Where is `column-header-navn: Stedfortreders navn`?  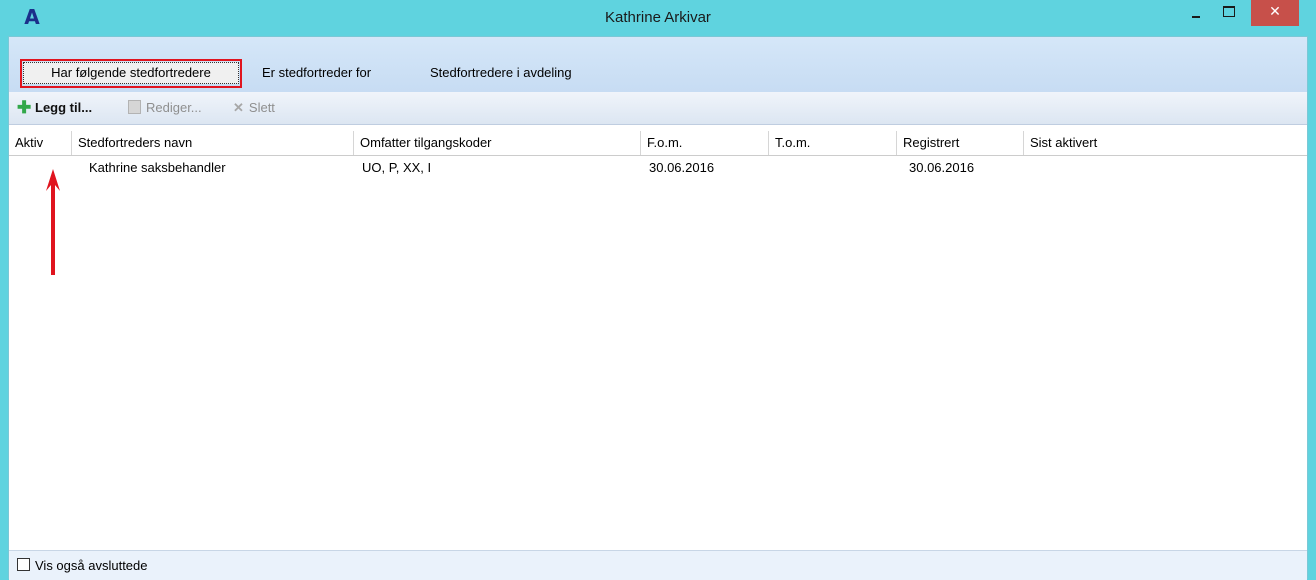 column-header-navn: Stedfortreders navn is located at coordinates (213, 143).